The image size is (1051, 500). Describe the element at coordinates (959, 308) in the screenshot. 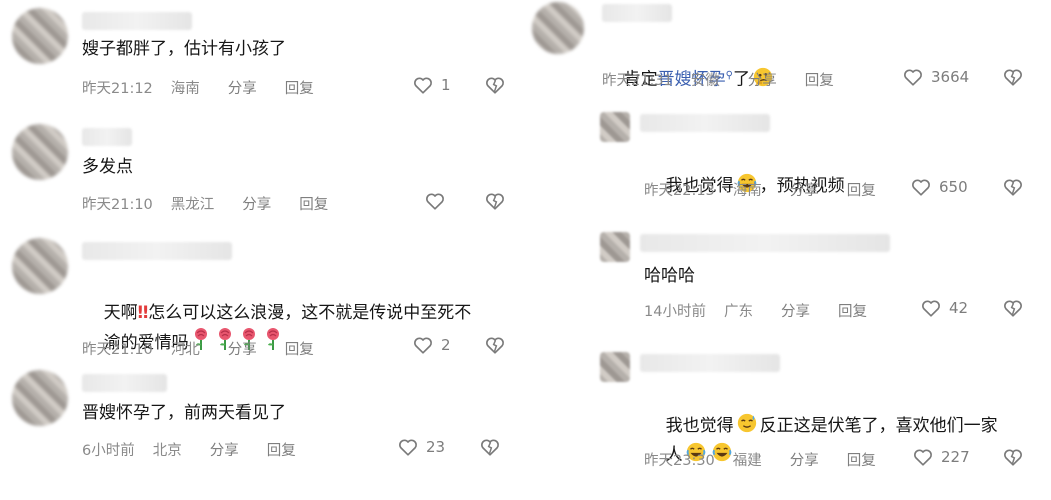

I see `like-count: 42` at that location.